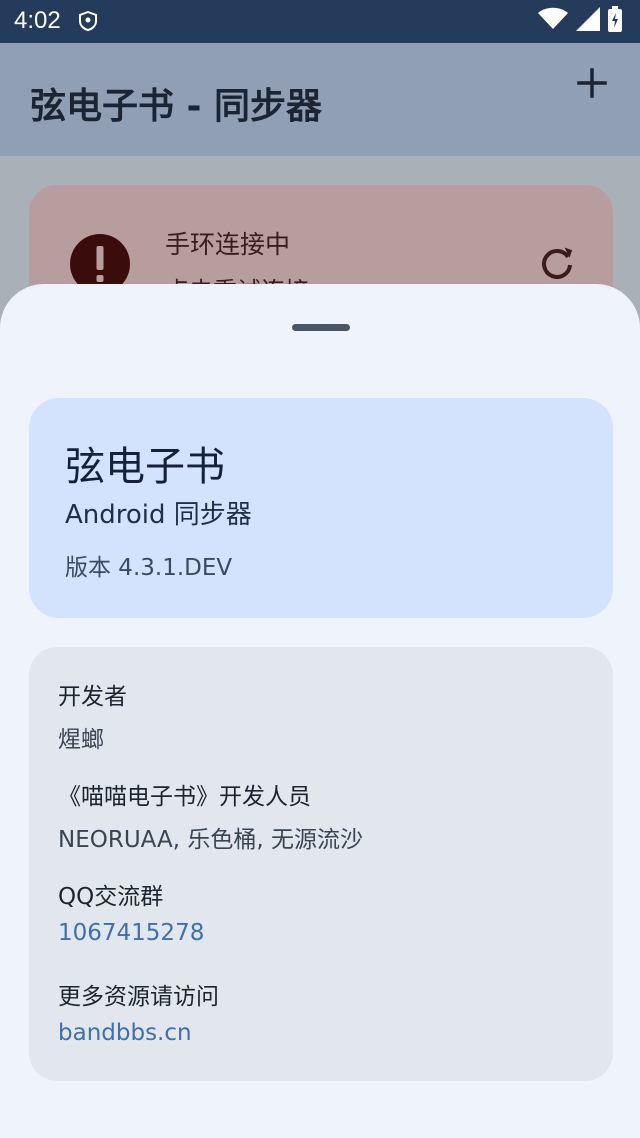 The height and width of the screenshot is (1138, 640). What do you see at coordinates (131, 933) in the screenshot?
I see `qq-group-link: 1067415278` at bounding box center [131, 933].